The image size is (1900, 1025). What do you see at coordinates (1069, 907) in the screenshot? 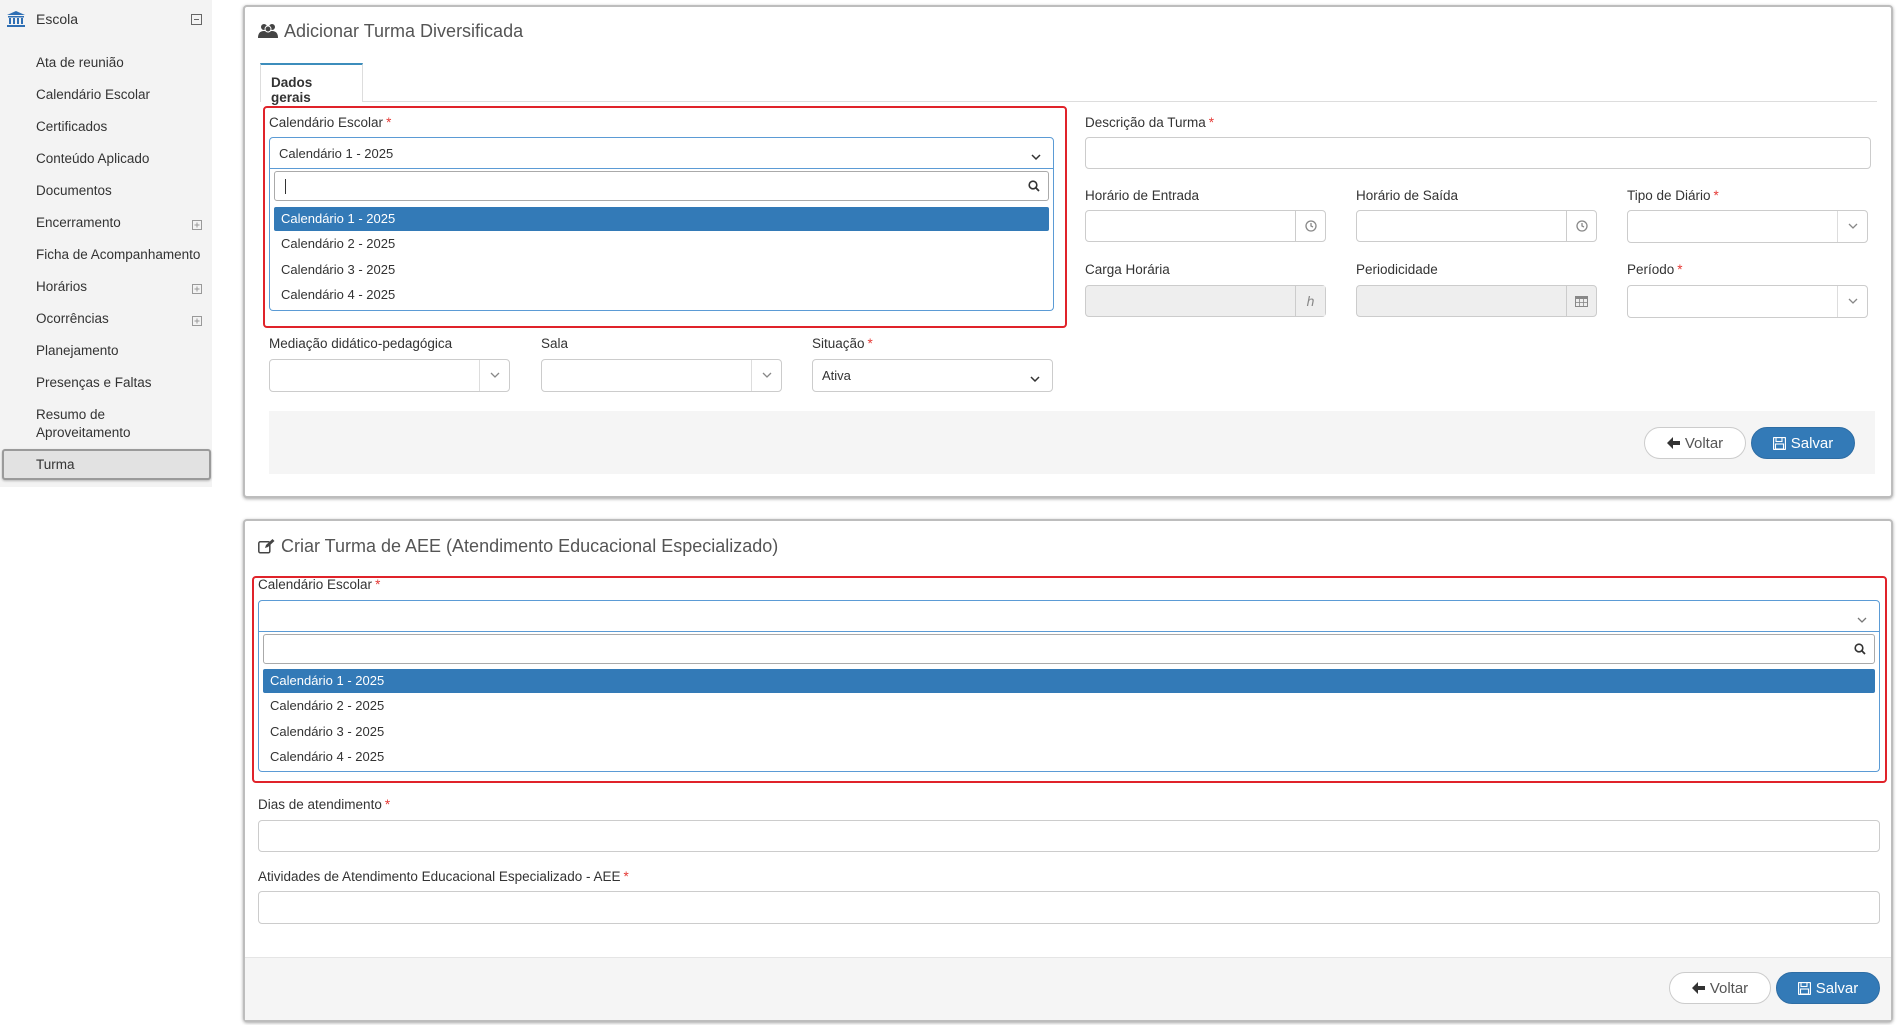
I see `atividades-aee-input` at bounding box center [1069, 907].